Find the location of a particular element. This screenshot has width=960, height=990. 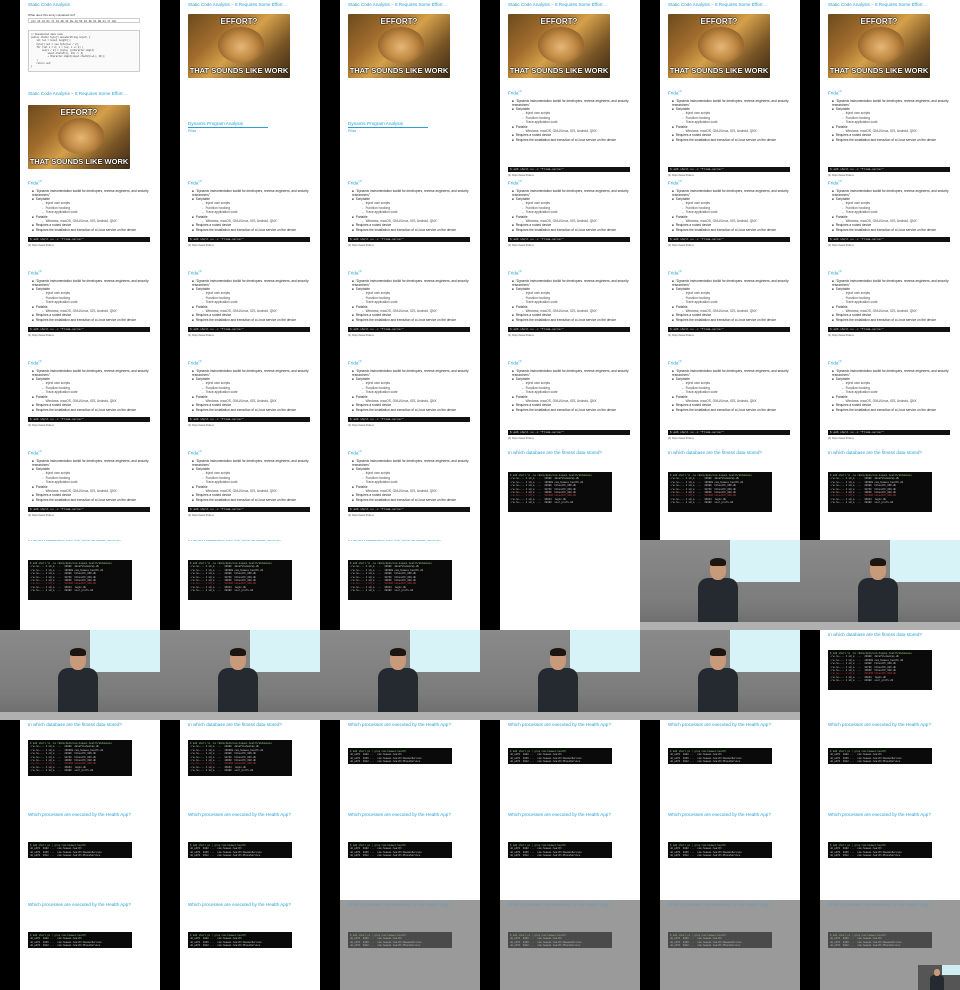

meme-top-text: EFFORT? is located at coordinates (399, 21).